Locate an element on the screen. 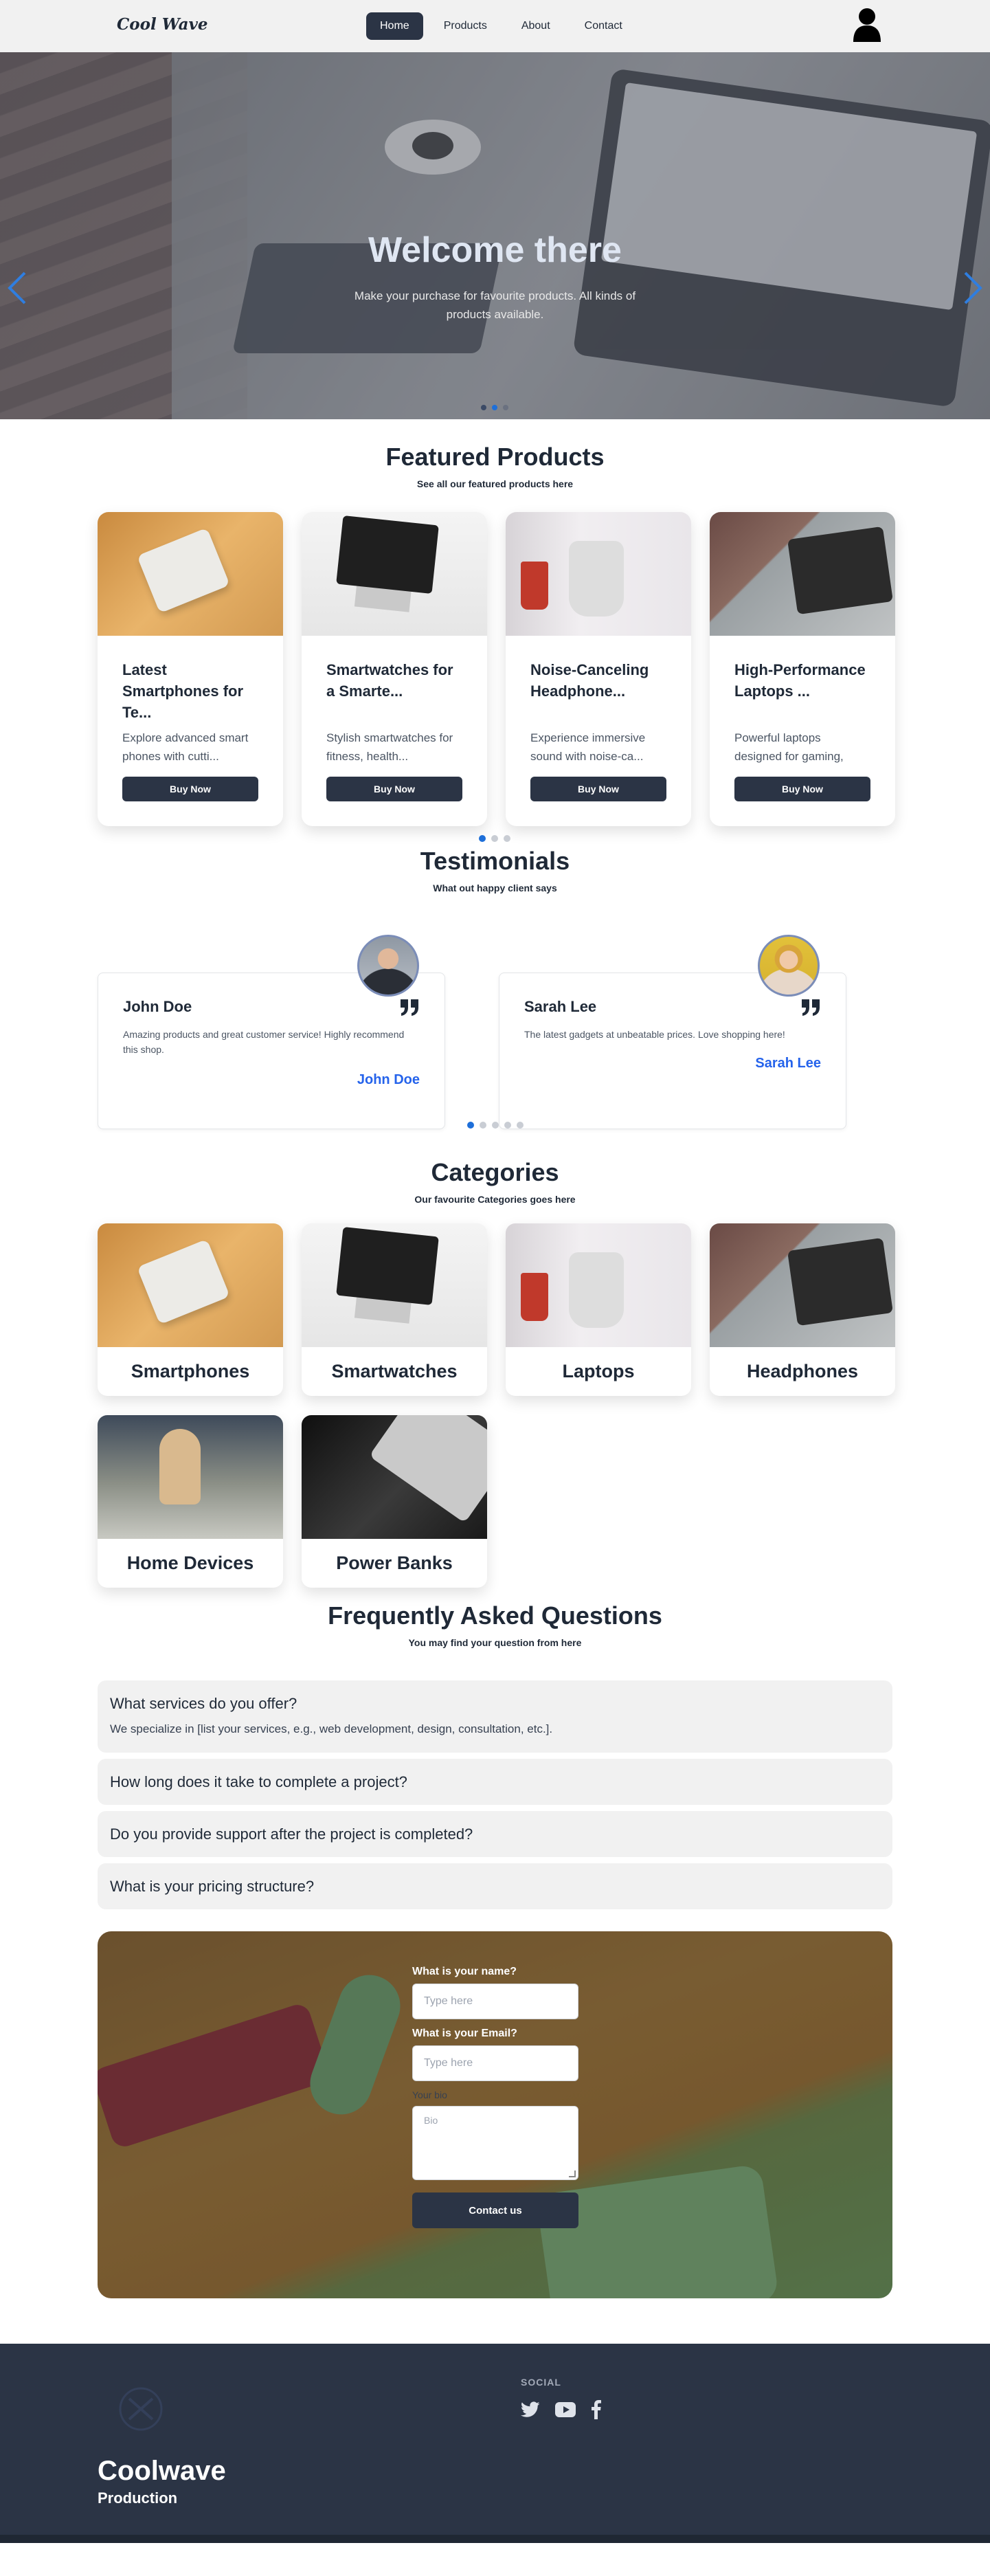  user-icon is located at coordinates (867, 25).